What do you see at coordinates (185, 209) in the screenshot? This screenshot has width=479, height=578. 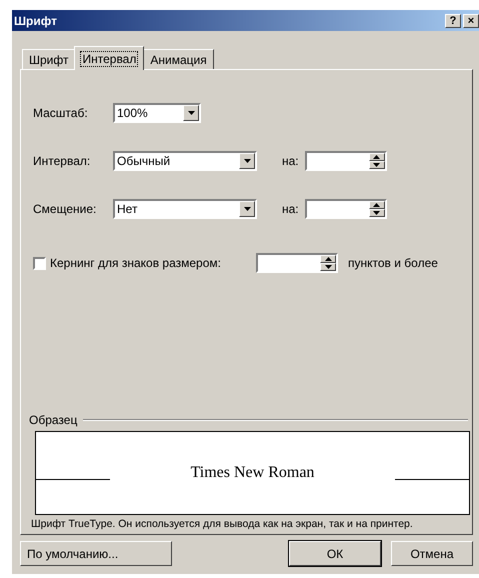 I see `position-dropdown: Нет` at bounding box center [185, 209].